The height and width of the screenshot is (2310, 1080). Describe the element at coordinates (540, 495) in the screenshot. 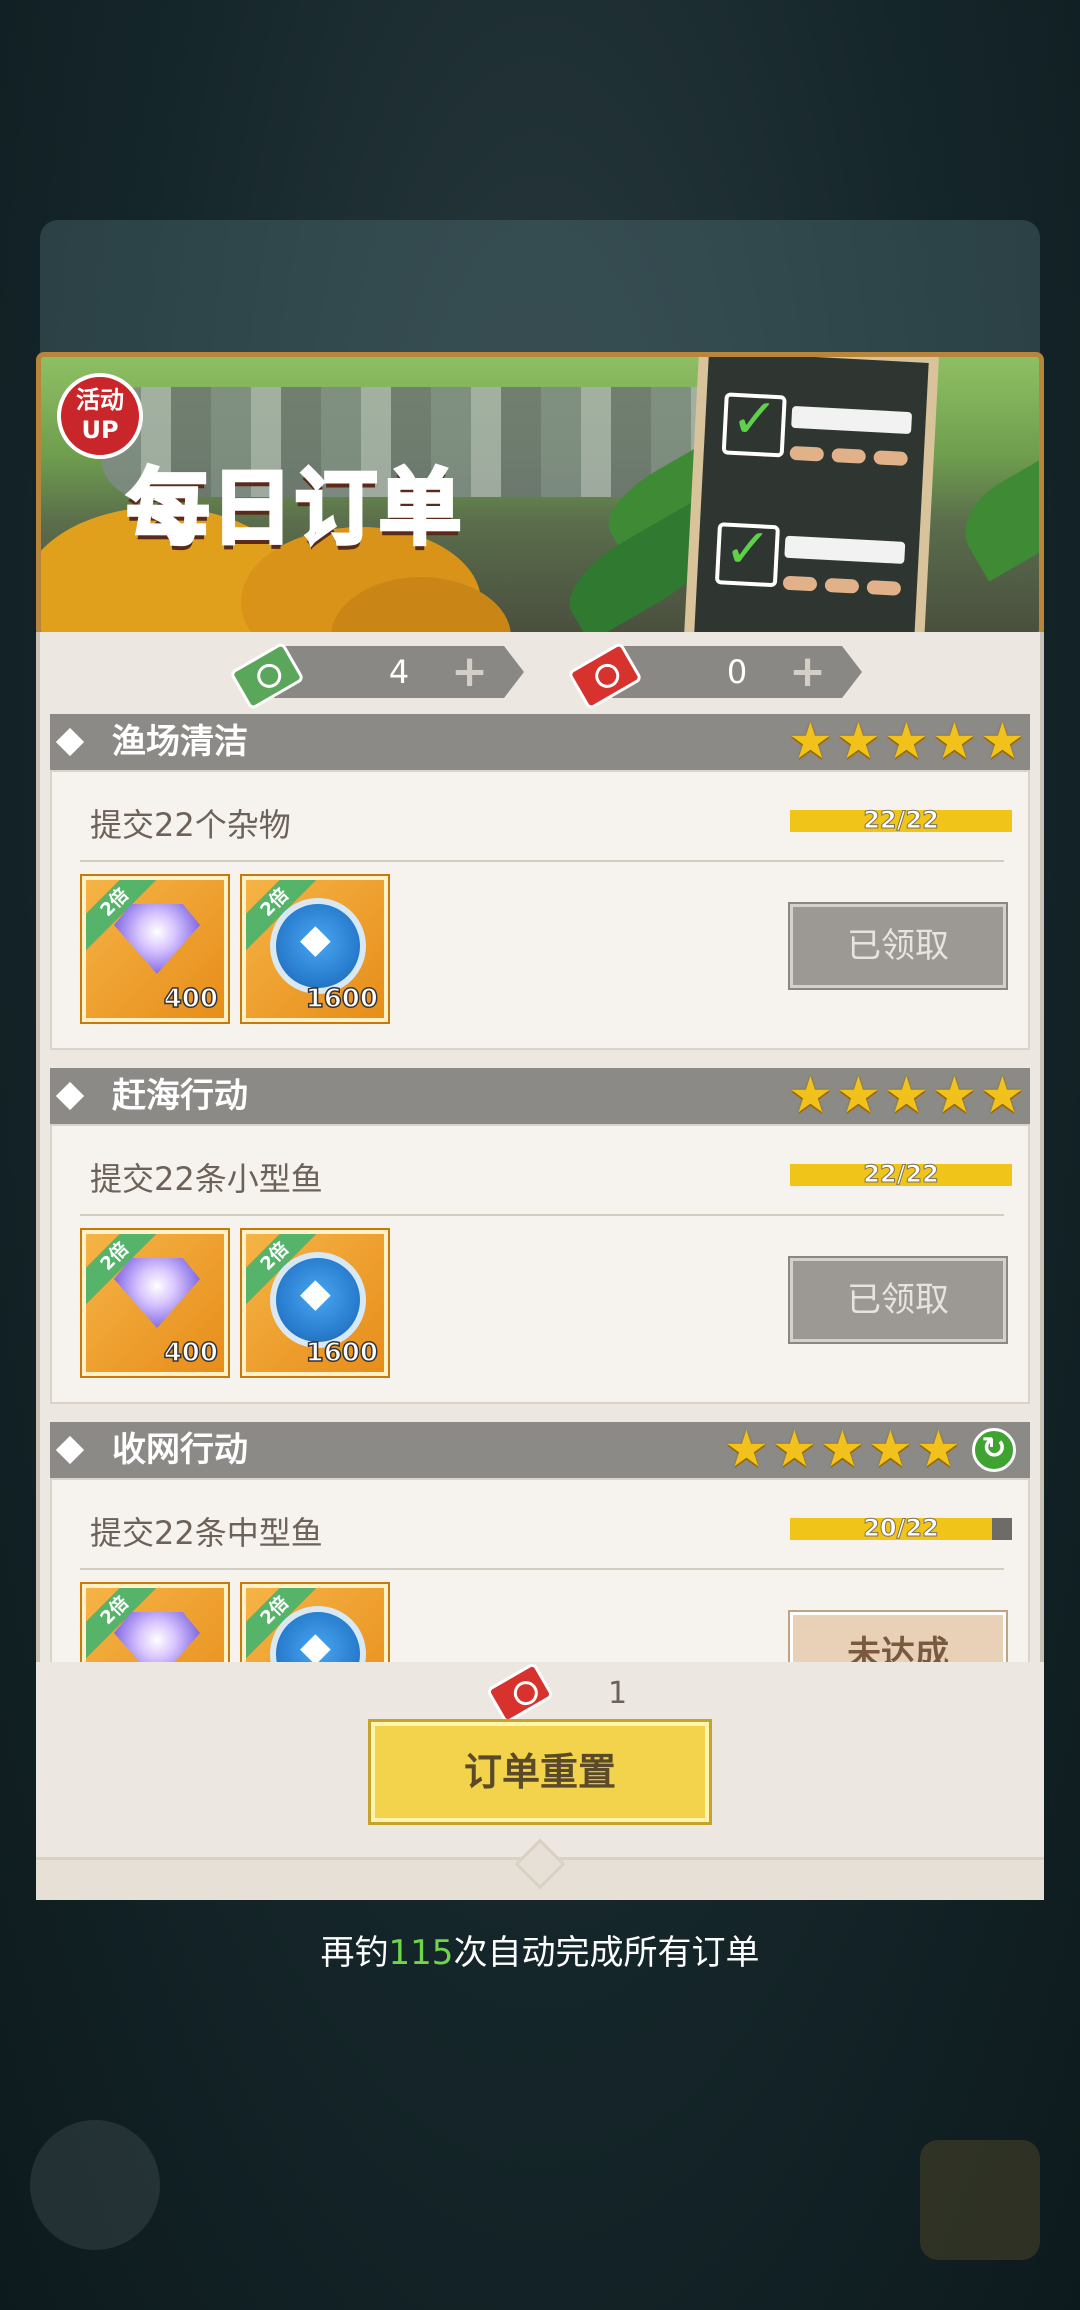

I see `banner: 活动 UP 每日订单 ✓ ✓` at that location.